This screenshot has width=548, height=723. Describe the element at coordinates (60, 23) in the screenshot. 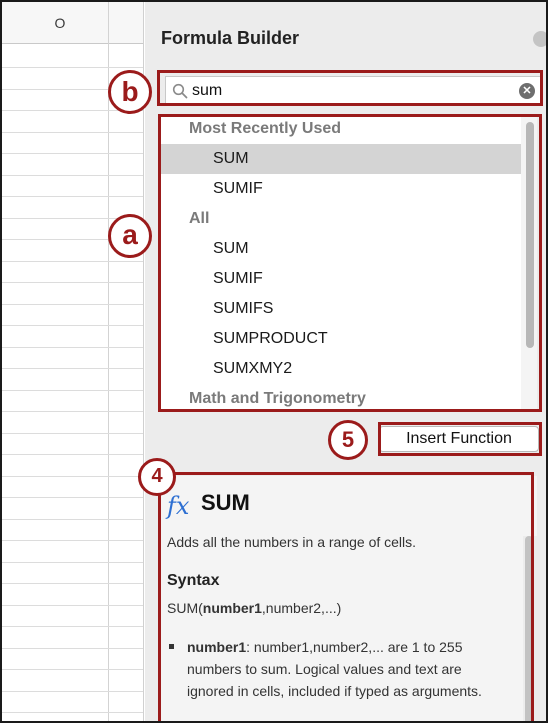

I see `column-header-label: O` at that location.